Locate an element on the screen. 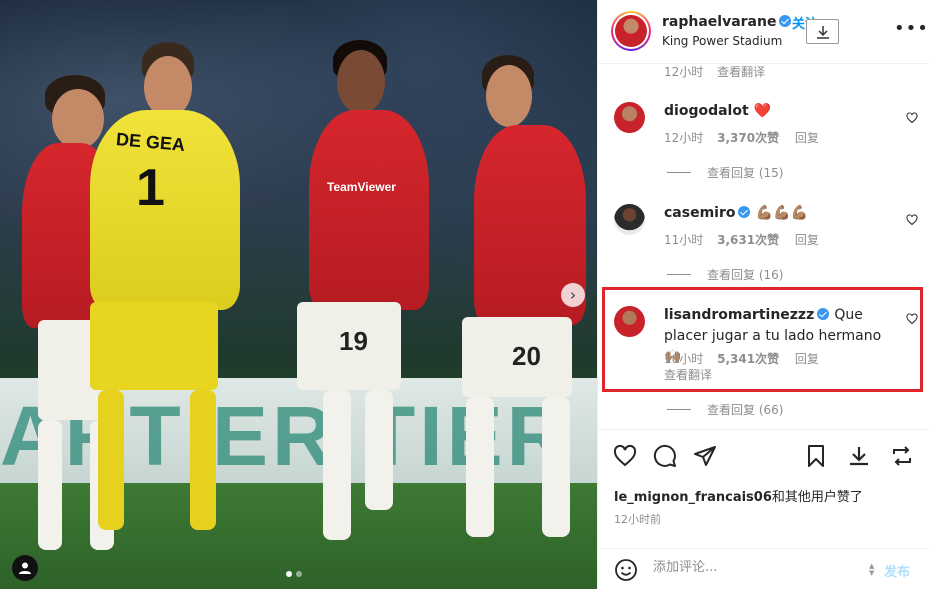  post-timestamp: 12小时前 is located at coordinates (637, 519).